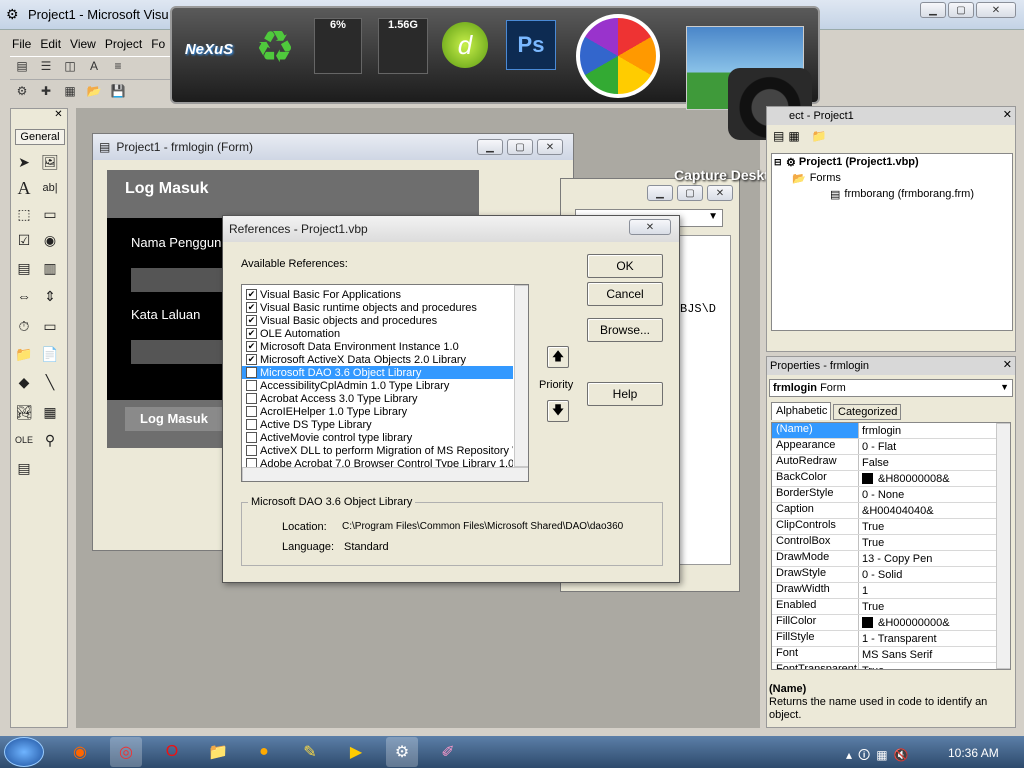  What do you see at coordinates (46, 92) in the screenshot?
I see `add-item-icon: ✚` at bounding box center [46, 92].